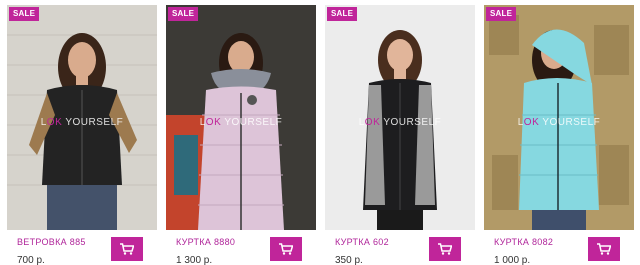 The image size is (640, 265). Describe the element at coordinates (51, 242) in the screenshot. I see `product-title-link: Ветровка 885` at that location.